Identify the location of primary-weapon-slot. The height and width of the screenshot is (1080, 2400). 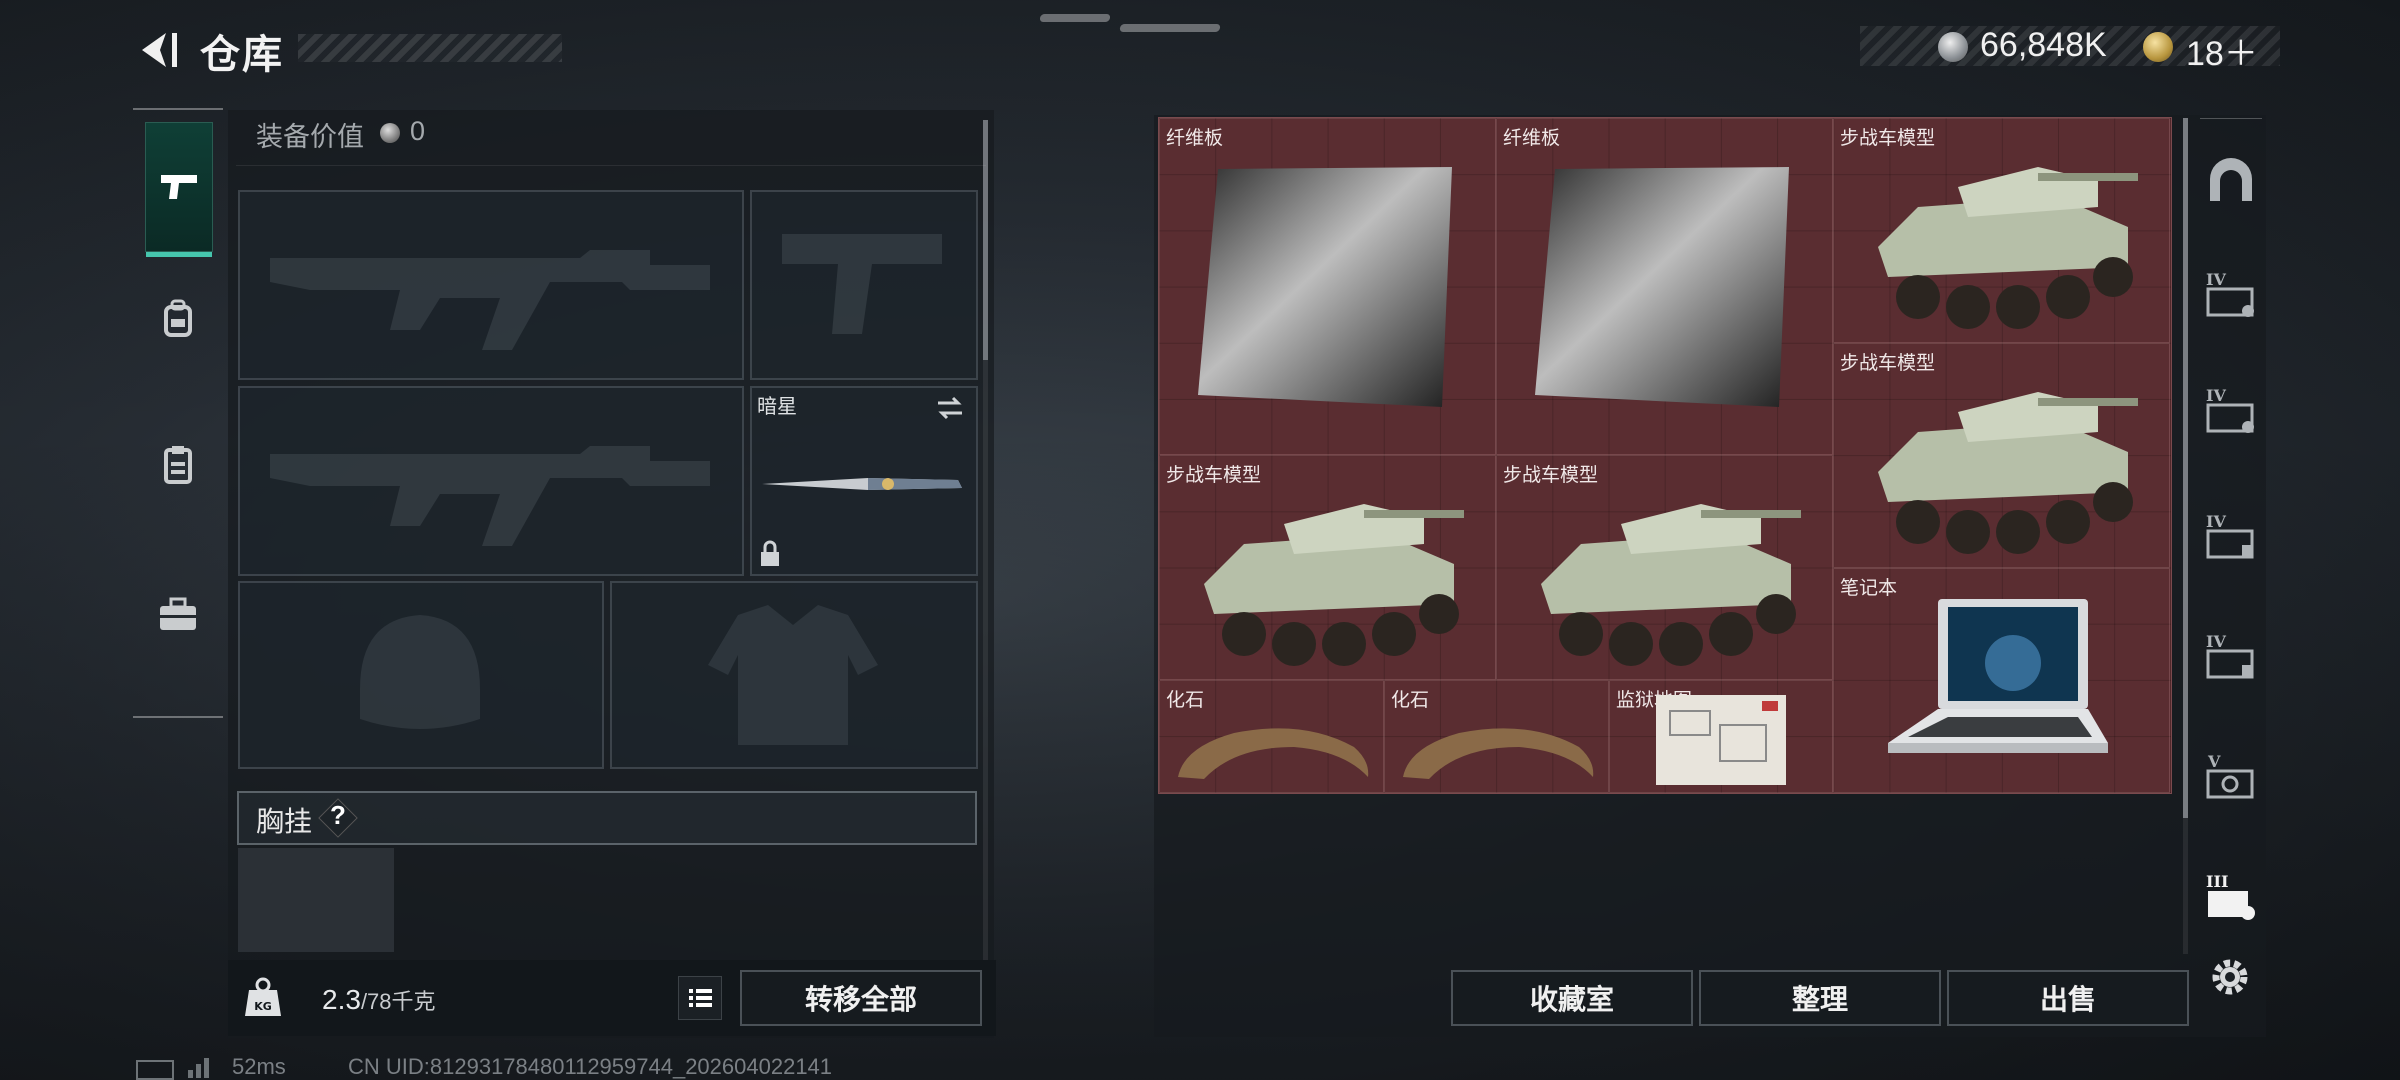
(491, 285).